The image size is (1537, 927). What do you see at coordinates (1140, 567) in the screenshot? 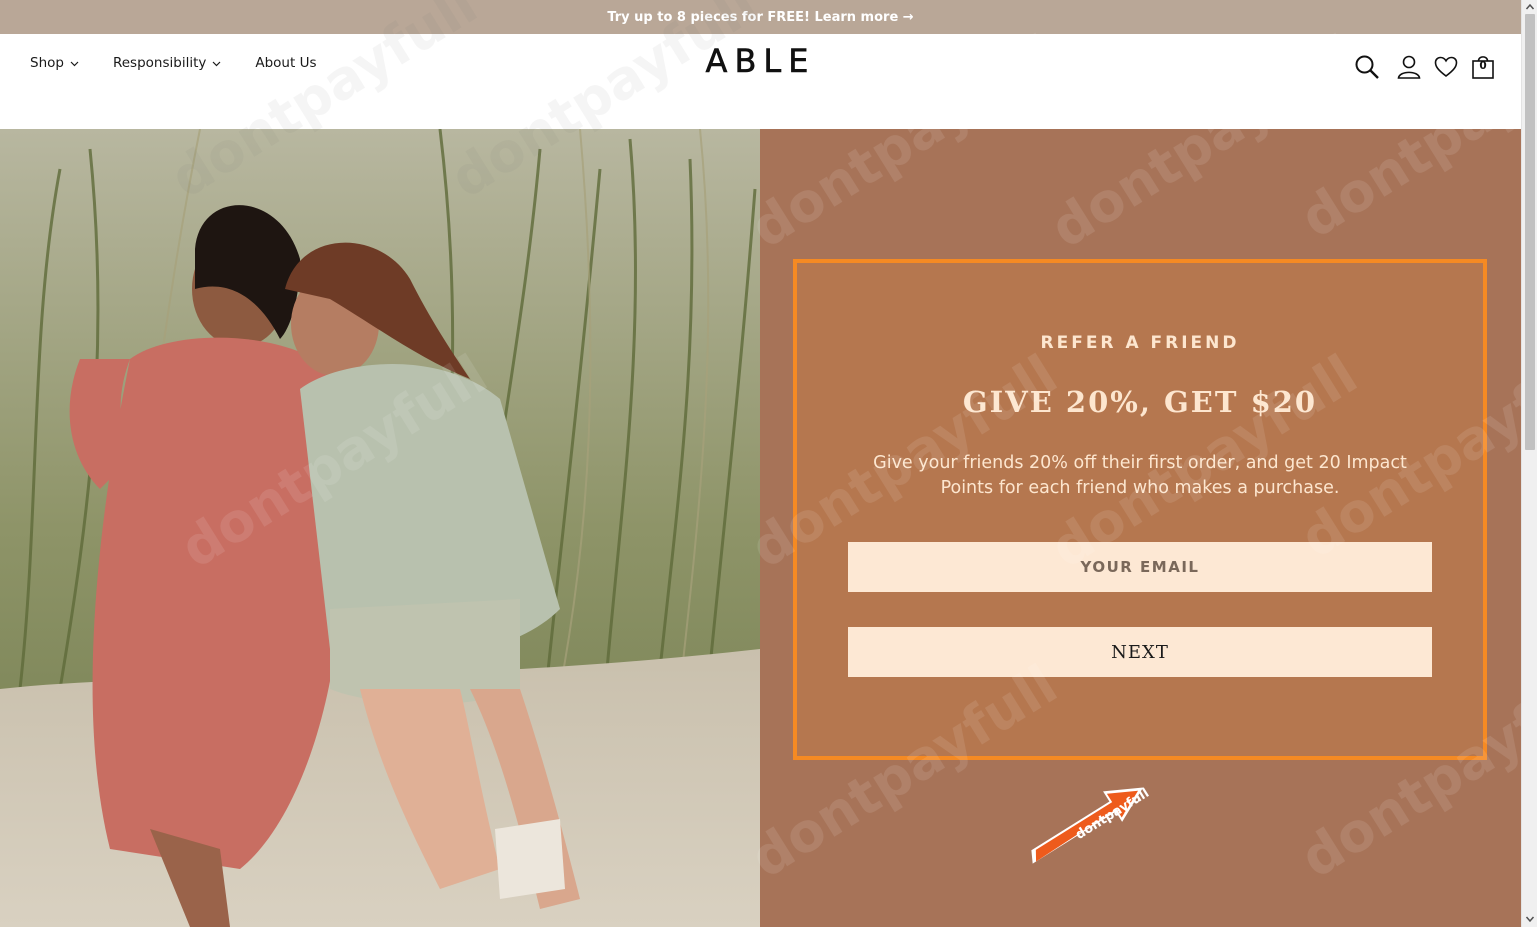
I see `email-field` at bounding box center [1140, 567].